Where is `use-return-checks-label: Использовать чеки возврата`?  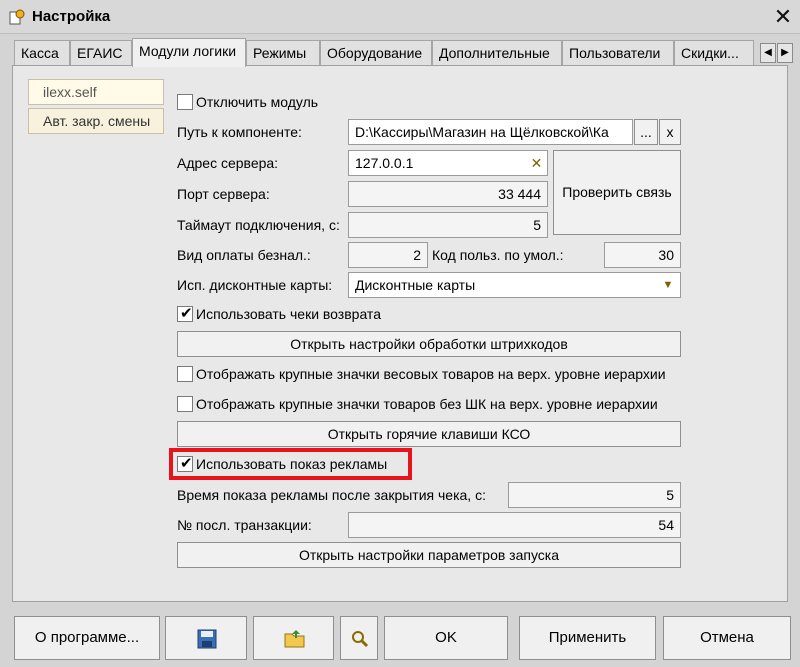 use-return-checks-label: Использовать чеки возврата is located at coordinates (288, 314).